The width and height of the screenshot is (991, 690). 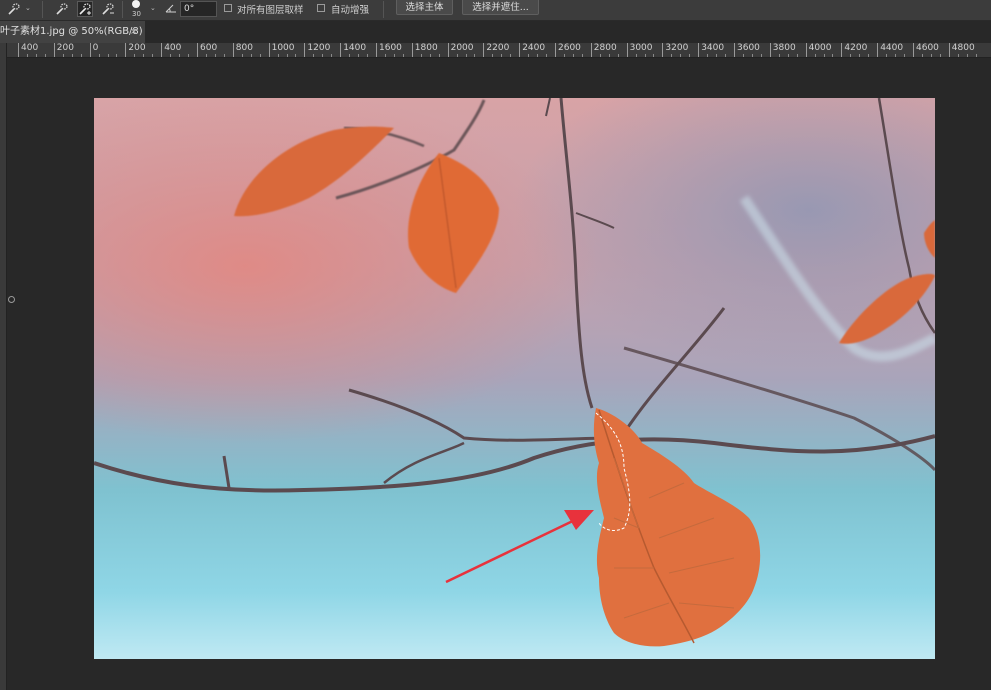 I want to click on new-selection-icon, so click(x=62, y=9).